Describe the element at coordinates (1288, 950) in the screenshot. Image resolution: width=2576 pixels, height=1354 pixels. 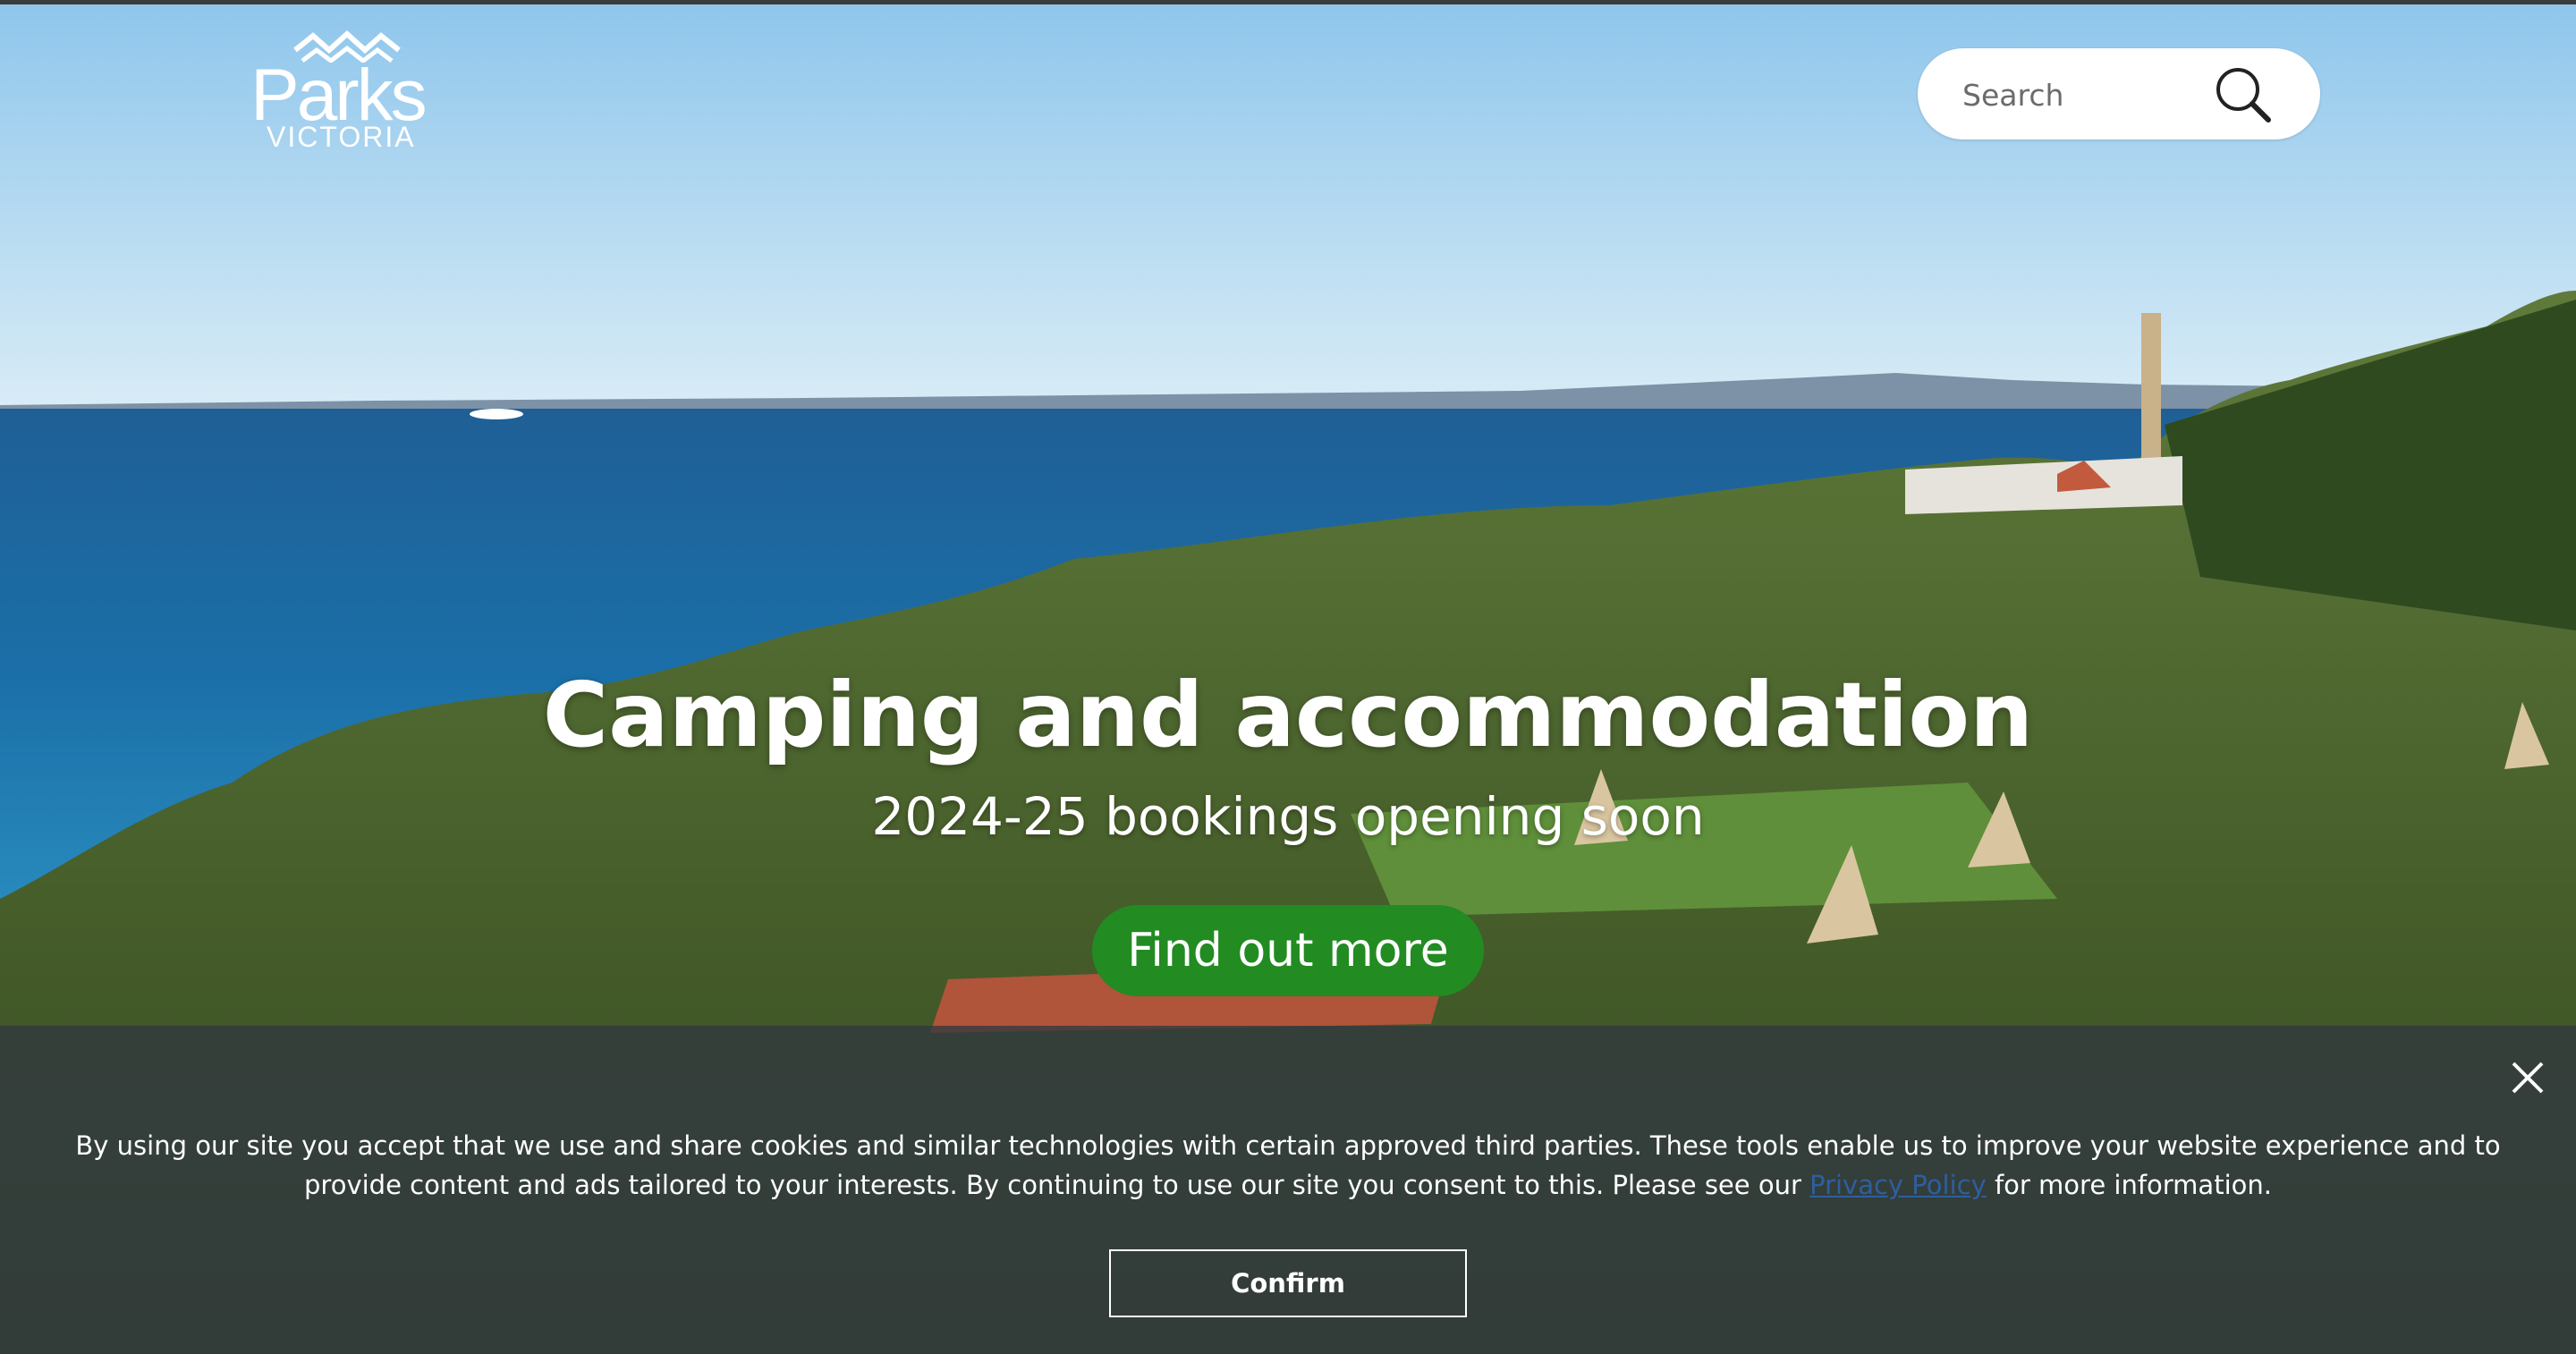
I see `find-out-more-button: Find out more` at that location.